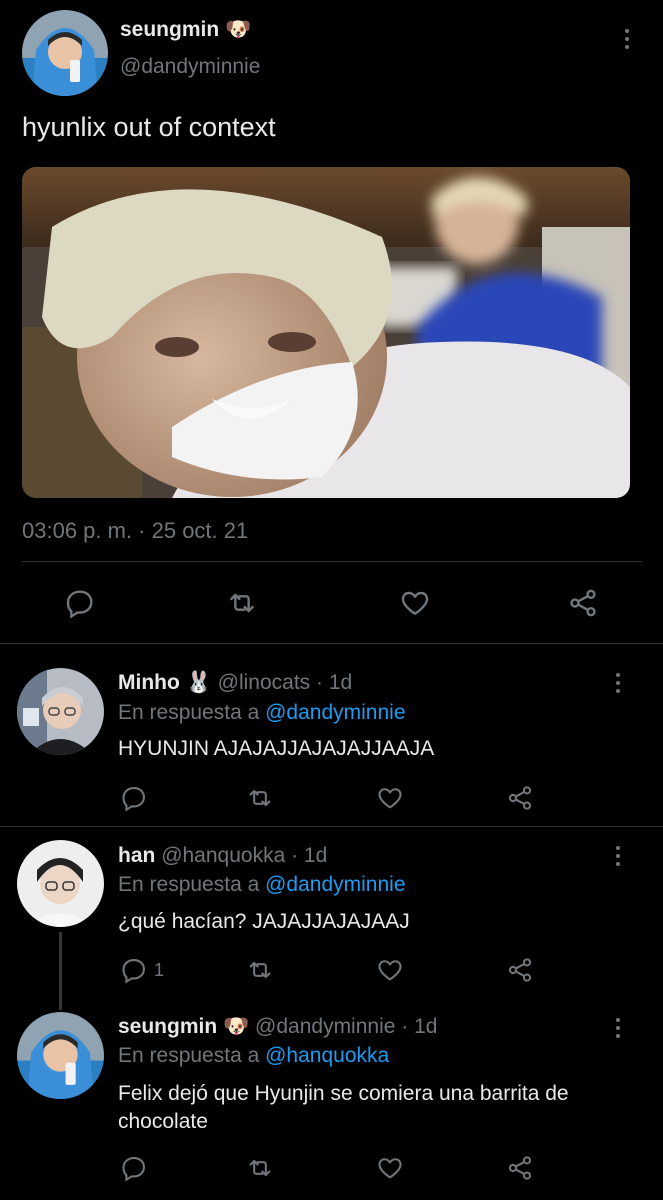  Describe the element at coordinates (264, 921) in the screenshot. I see `reply-text: ¿qué hacían? JAJAJJAJAJAAJ` at that location.